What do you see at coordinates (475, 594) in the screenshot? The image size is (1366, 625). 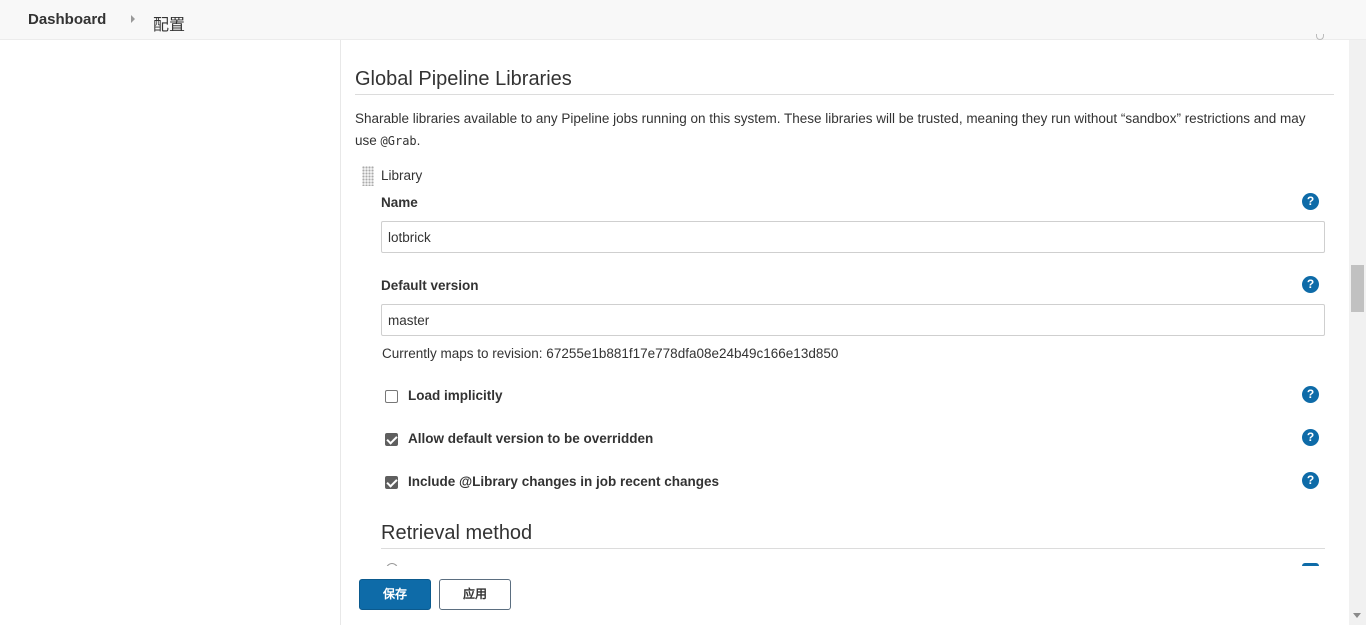 I see `apply-button: 应用` at bounding box center [475, 594].